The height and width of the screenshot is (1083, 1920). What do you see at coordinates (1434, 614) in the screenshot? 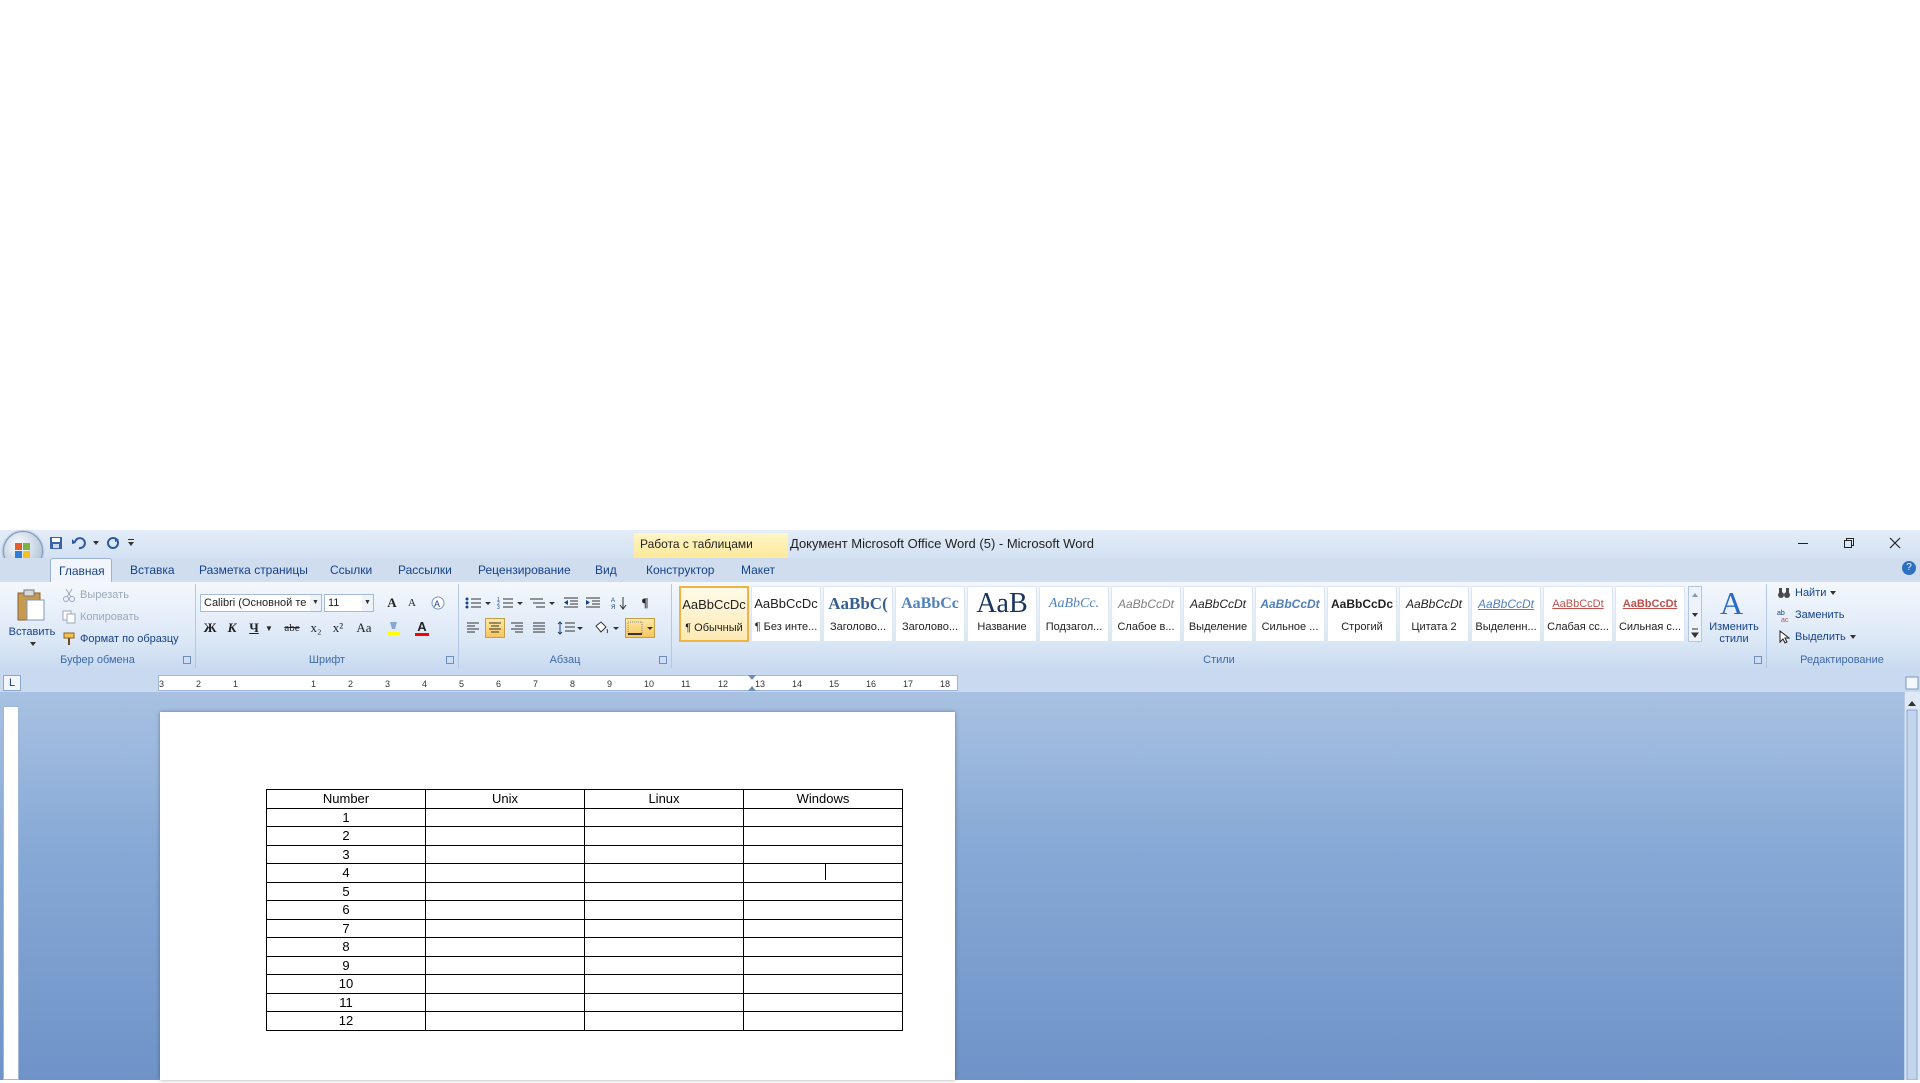
I see `style-quote-2: AaBbCcDt Цитата 2` at bounding box center [1434, 614].